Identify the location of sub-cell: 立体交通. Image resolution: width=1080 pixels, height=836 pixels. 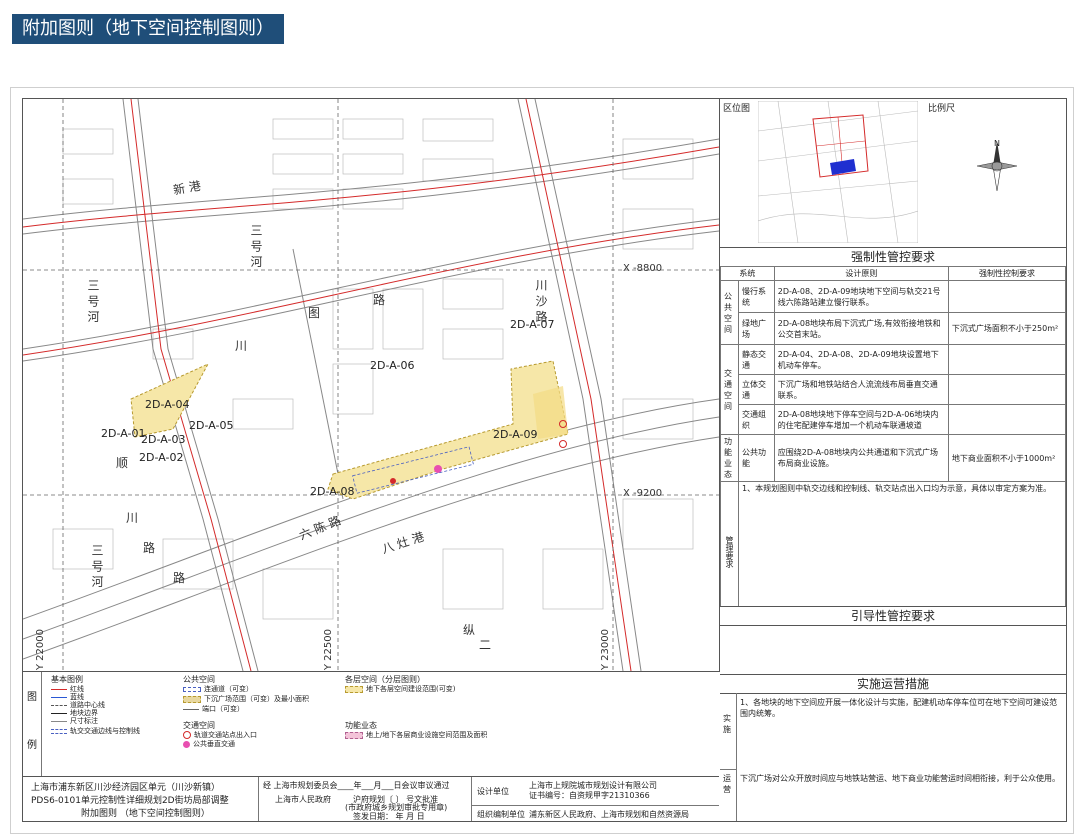
(756, 389).